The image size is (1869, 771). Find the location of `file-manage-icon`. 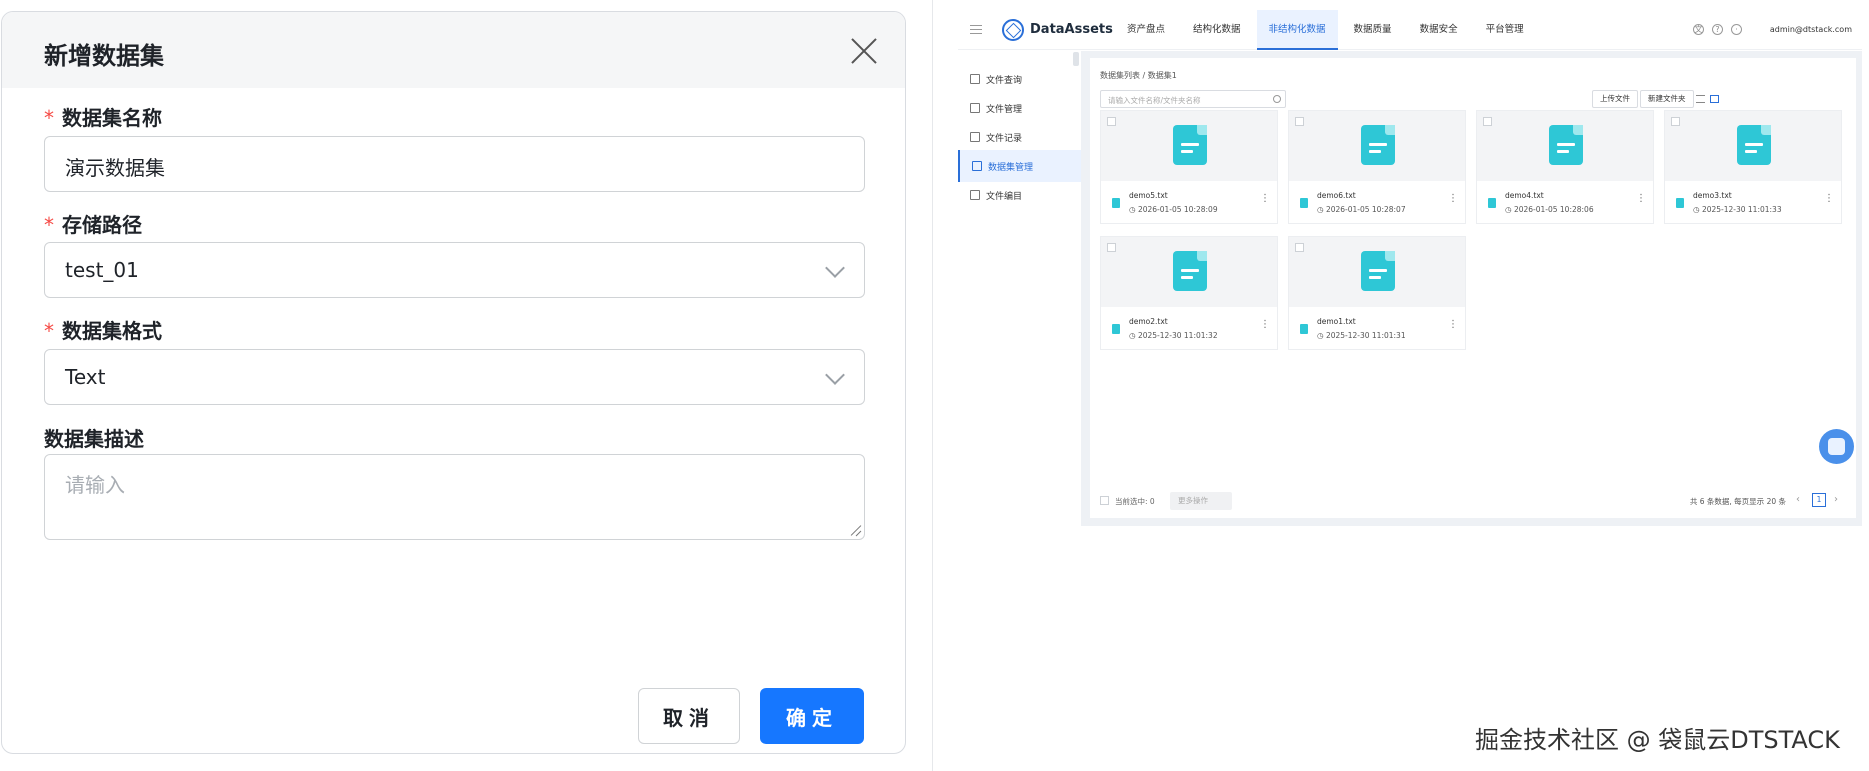

file-manage-icon is located at coordinates (975, 108).